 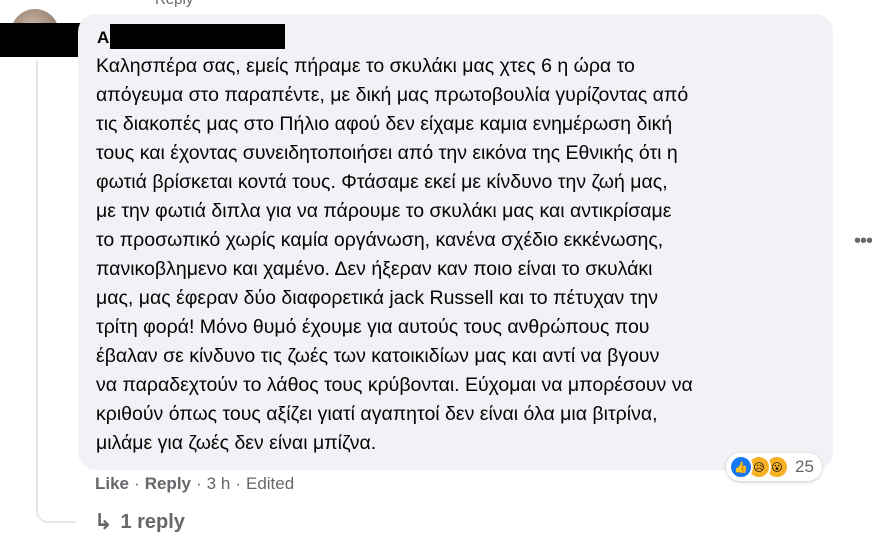 What do you see at coordinates (103, 38) in the screenshot?
I see `comment-author-name: A` at bounding box center [103, 38].